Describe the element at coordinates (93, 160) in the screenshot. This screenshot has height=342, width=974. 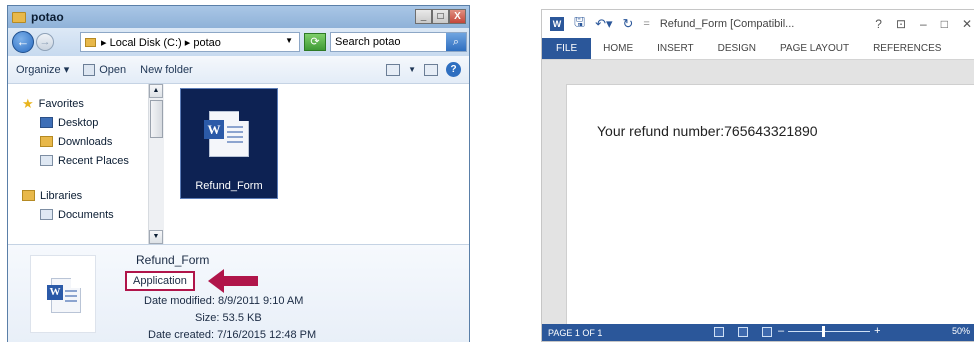
I see `nav-item-recent-places: Recent Places` at that location.